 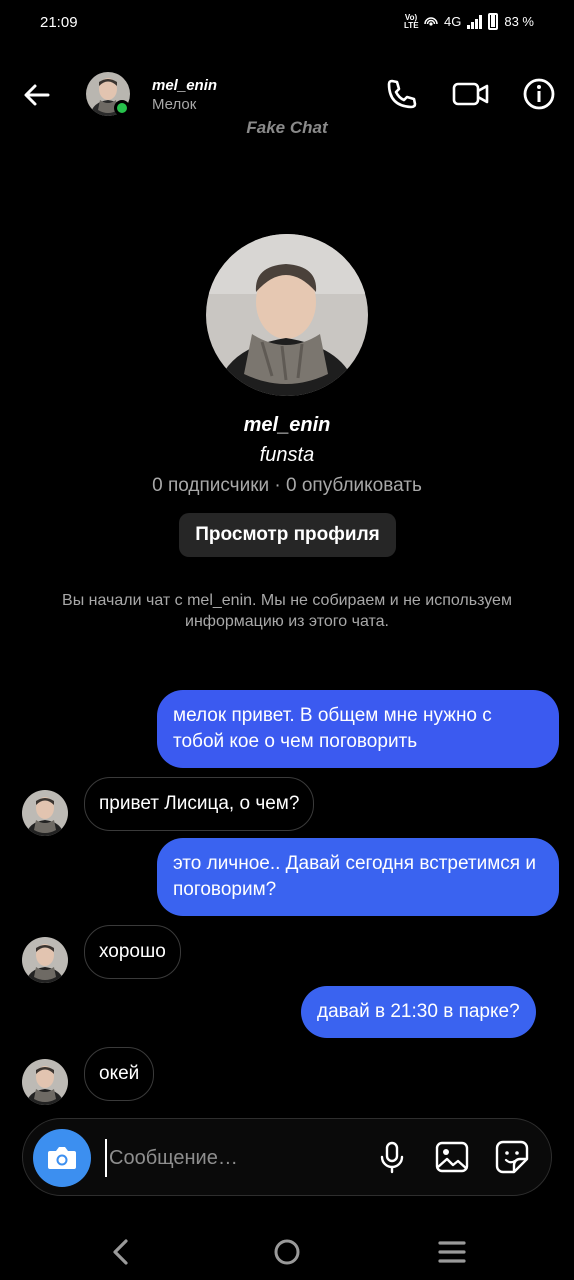 What do you see at coordinates (122, 108) in the screenshot?
I see `online-status-dot` at bounding box center [122, 108].